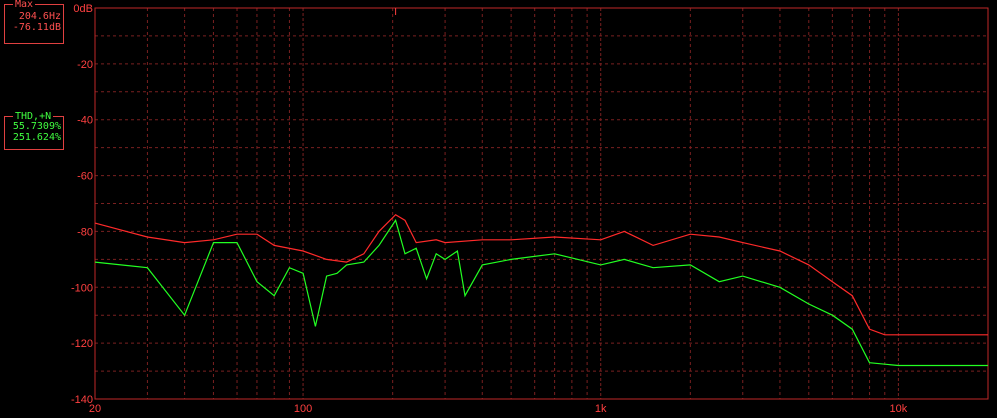  What do you see at coordinates (85, 177) in the screenshot?
I see `y-tick-label: -60` at bounding box center [85, 177].